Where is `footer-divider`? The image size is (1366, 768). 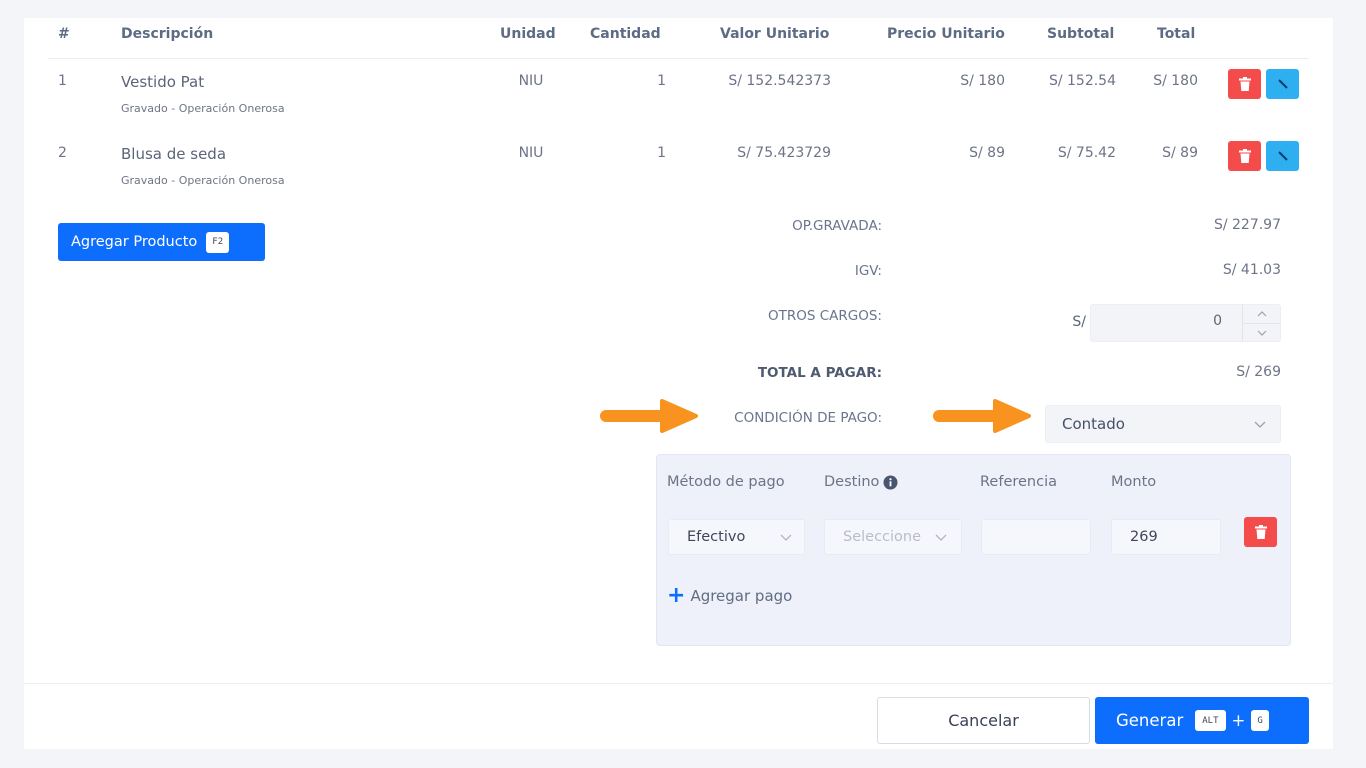 footer-divider is located at coordinates (678, 683).